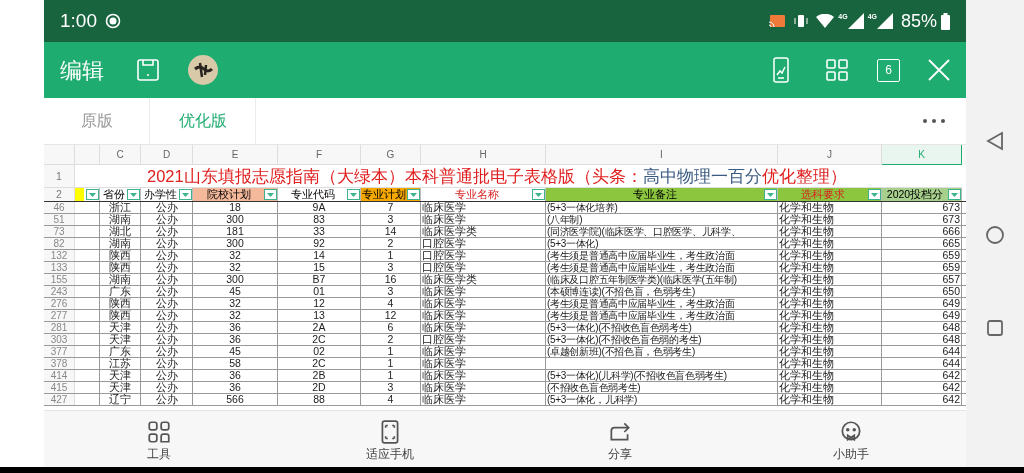  I want to click on bottom-tool-button: 小助手, so click(850, 439).